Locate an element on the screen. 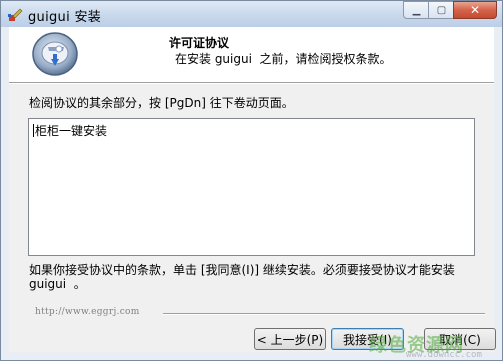  minimize-button: ▁ is located at coordinates (416, 10).